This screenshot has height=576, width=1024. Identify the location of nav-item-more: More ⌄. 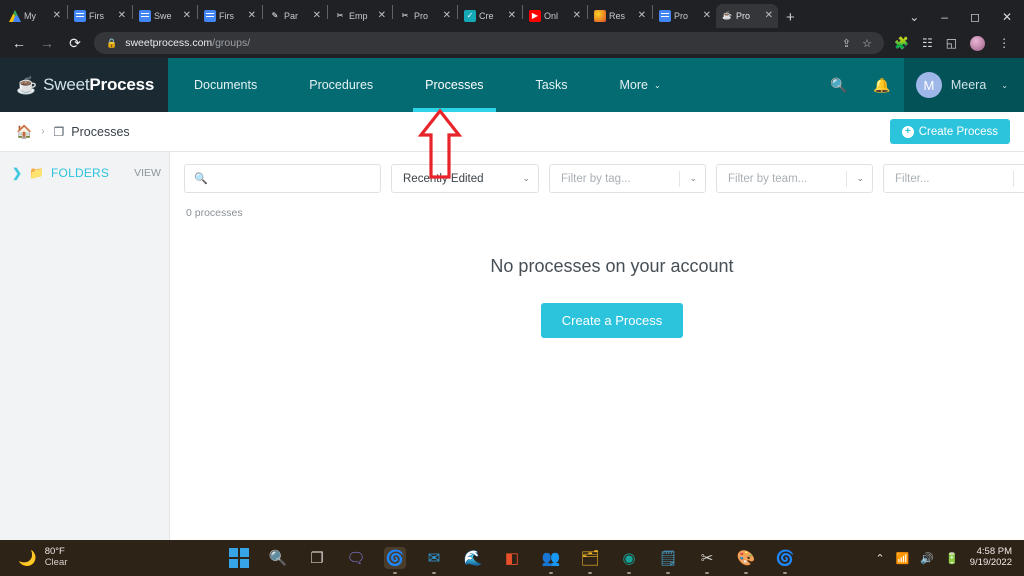
(639, 85).